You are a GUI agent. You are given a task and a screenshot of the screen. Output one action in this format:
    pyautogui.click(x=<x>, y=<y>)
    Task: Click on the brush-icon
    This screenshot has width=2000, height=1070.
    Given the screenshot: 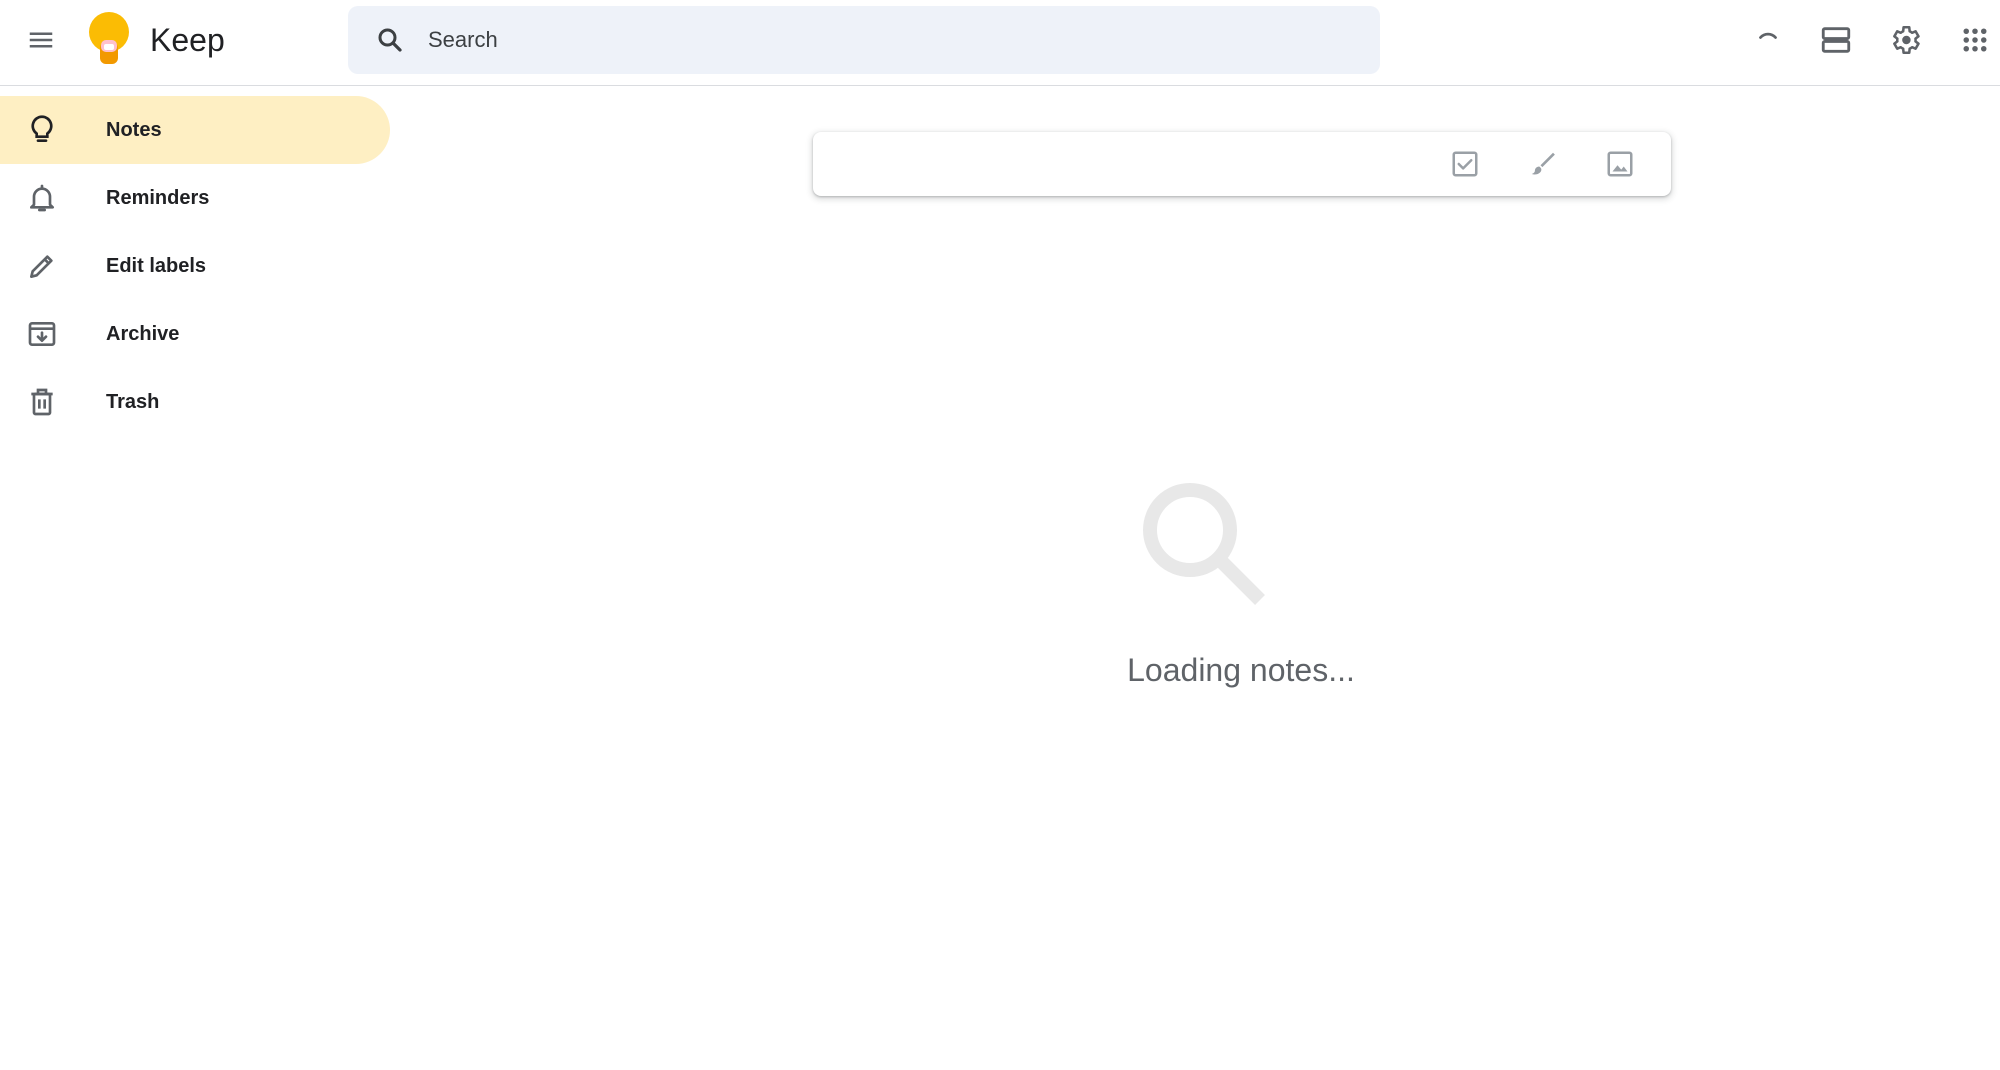 What is the action you would take?
    pyautogui.click(x=1543, y=163)
    